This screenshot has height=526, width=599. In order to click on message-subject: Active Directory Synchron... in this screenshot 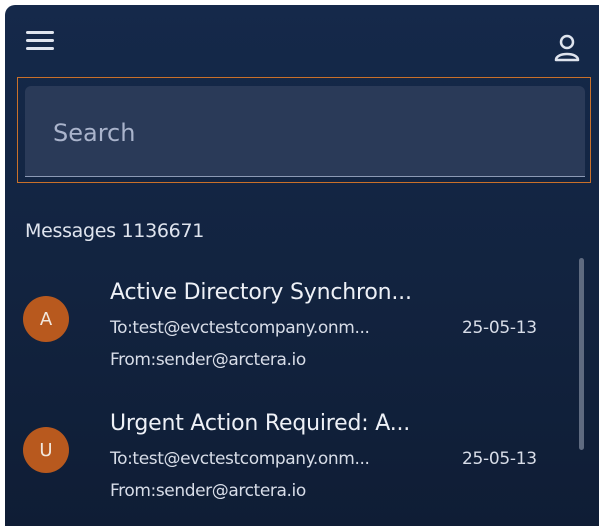, I will do `click(261, 292)`.